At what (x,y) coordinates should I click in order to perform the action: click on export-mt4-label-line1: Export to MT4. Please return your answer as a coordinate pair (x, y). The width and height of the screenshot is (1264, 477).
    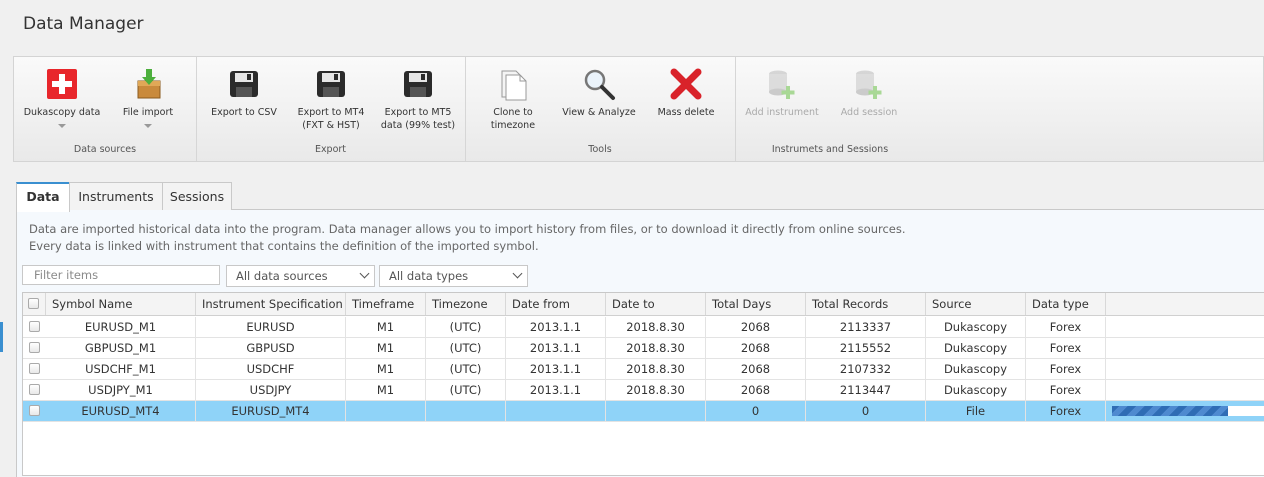
    Looking at the image, I should click on (331, 112).